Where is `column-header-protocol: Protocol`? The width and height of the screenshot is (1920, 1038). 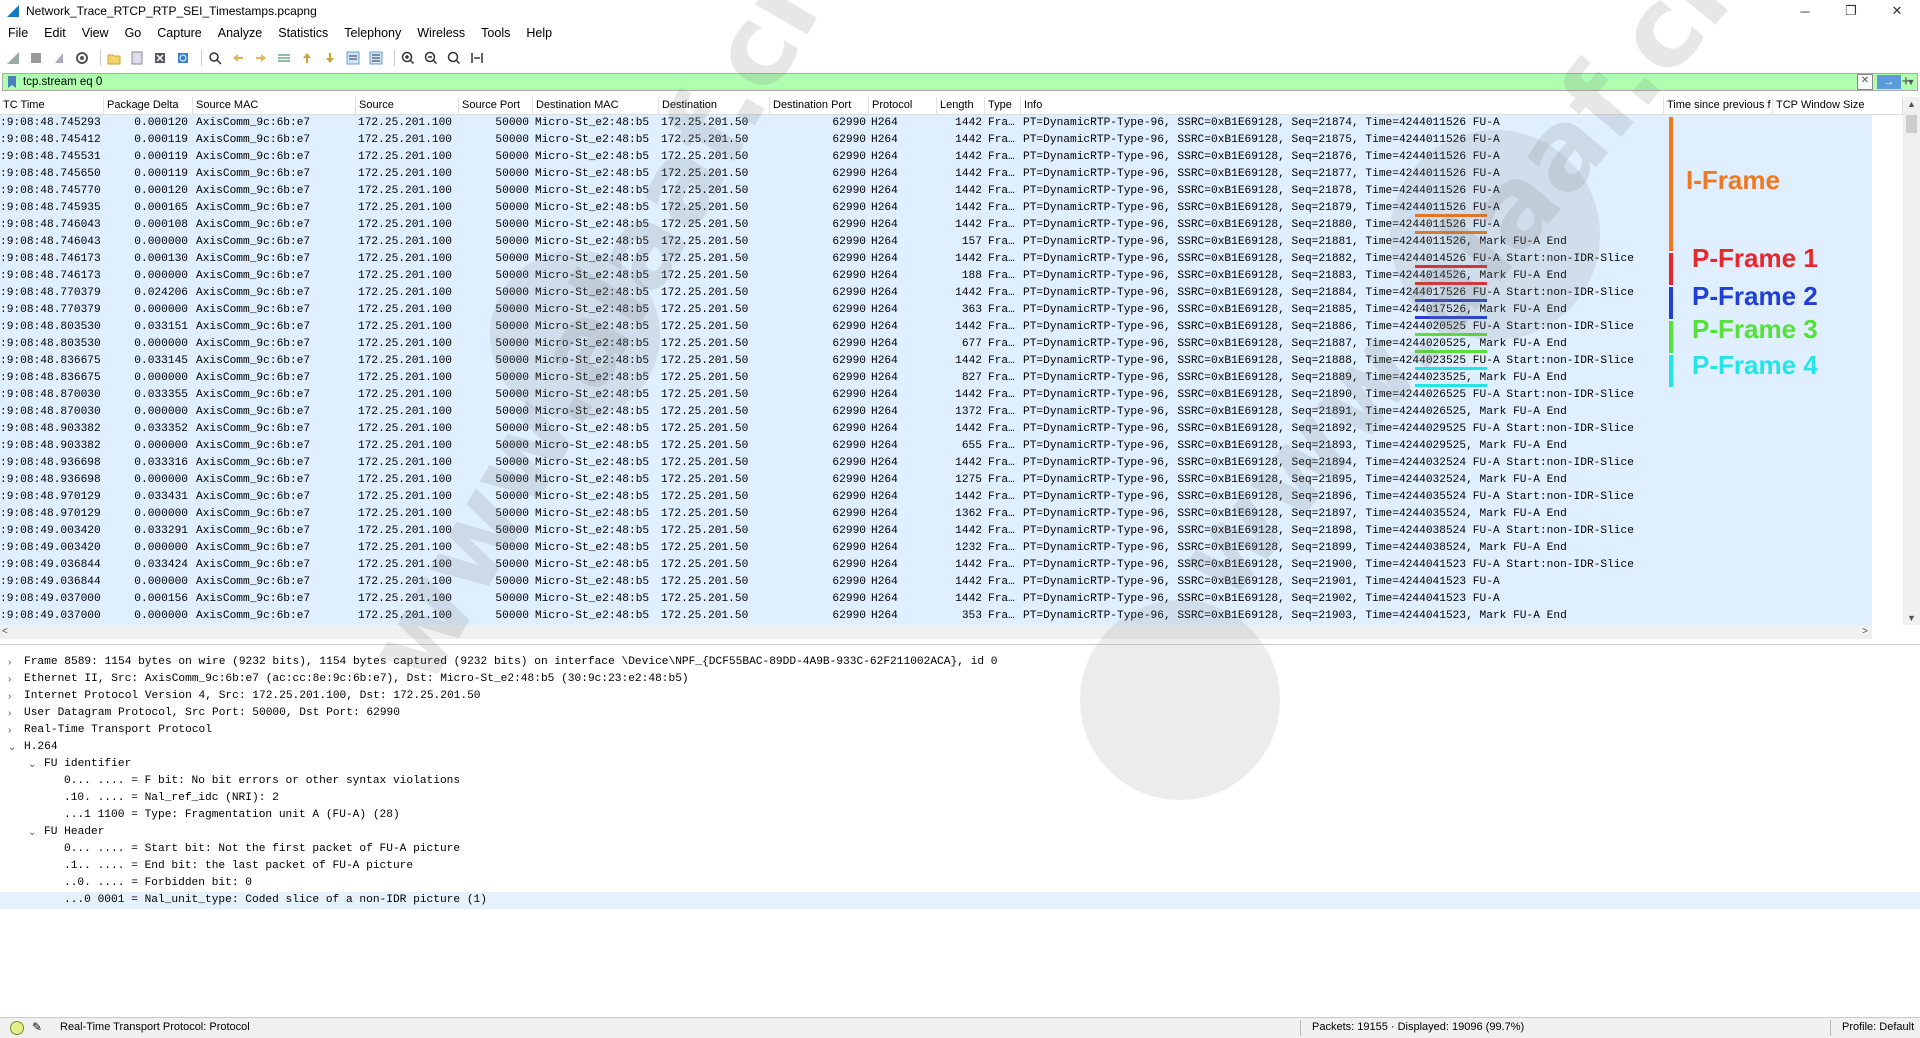
column-header-protocol: Protocol is located at coordinates (903, 105).